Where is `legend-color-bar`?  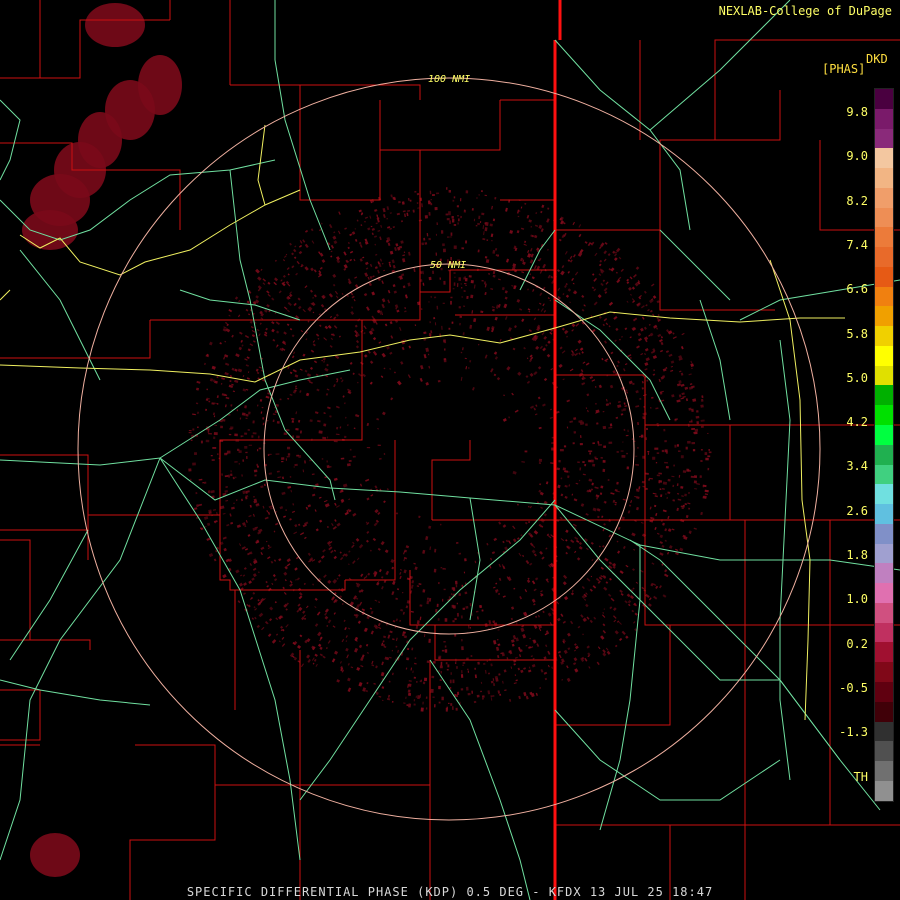 legend-color-bar is located at coordinates (884, 445).